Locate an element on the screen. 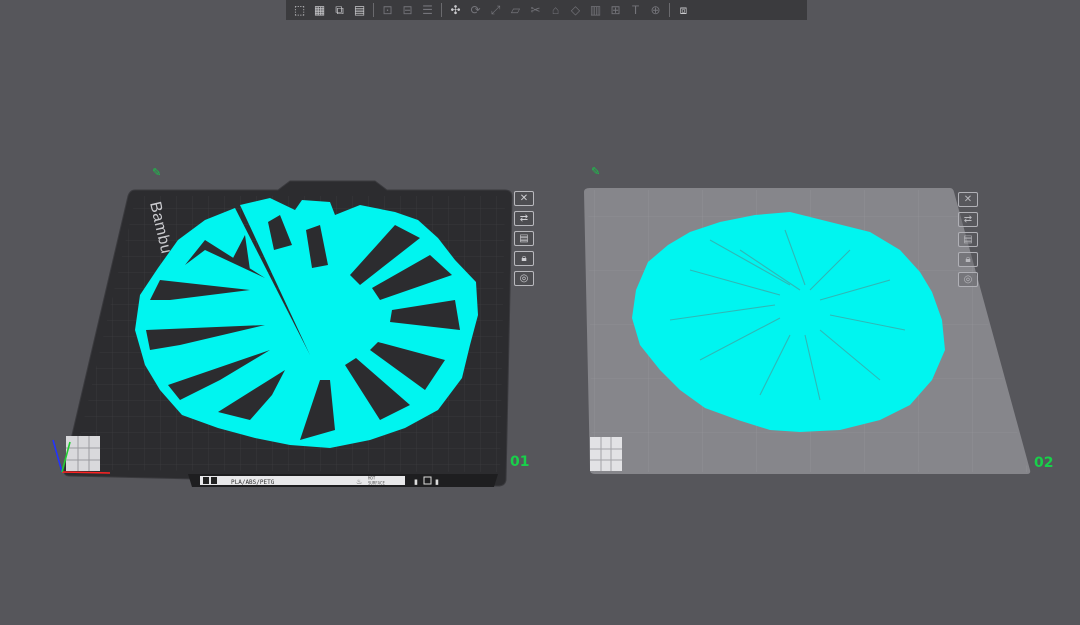  plate-2-close-button: ✕ is located at coordinates (968, 199).